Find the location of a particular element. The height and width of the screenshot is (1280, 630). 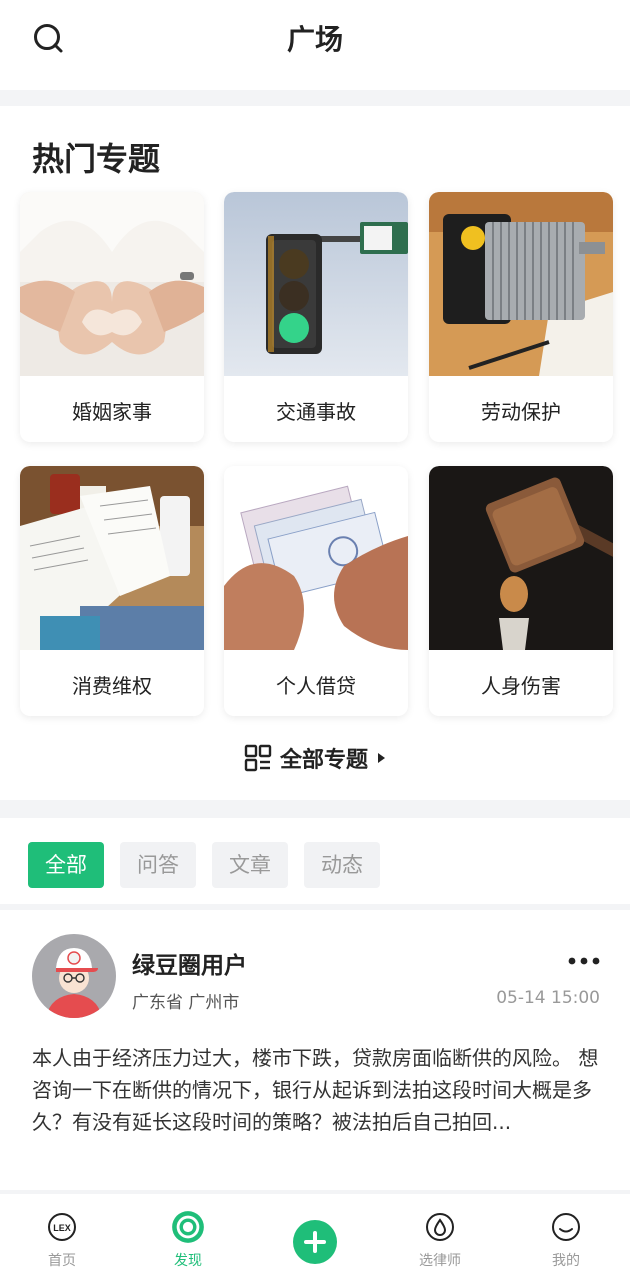

topic-image-marriage is located at coordinates (112, 284).